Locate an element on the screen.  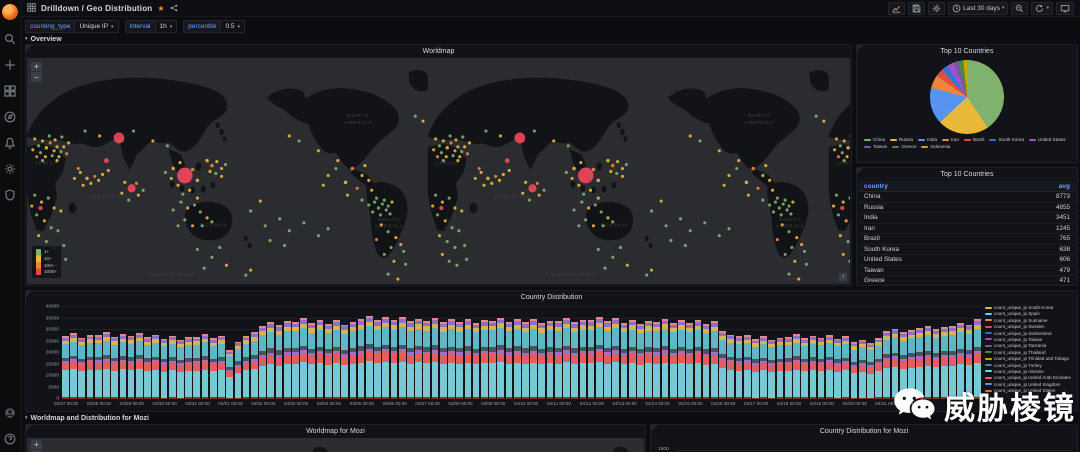
panel-title-top10-pie: Top 10 Countries is located at coordinates (967, 51).